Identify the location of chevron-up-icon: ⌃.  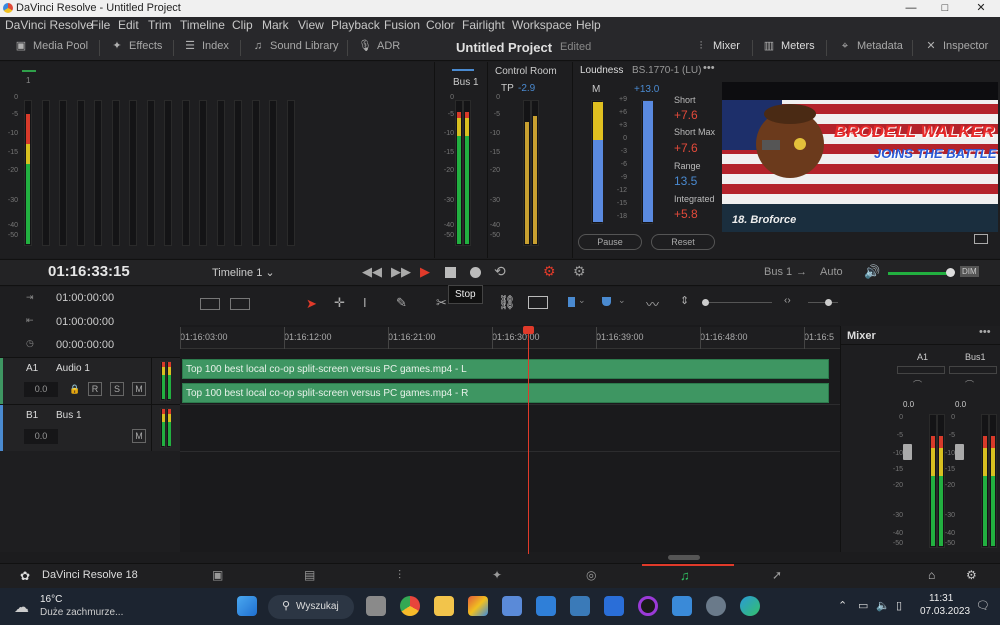
(842, 605).